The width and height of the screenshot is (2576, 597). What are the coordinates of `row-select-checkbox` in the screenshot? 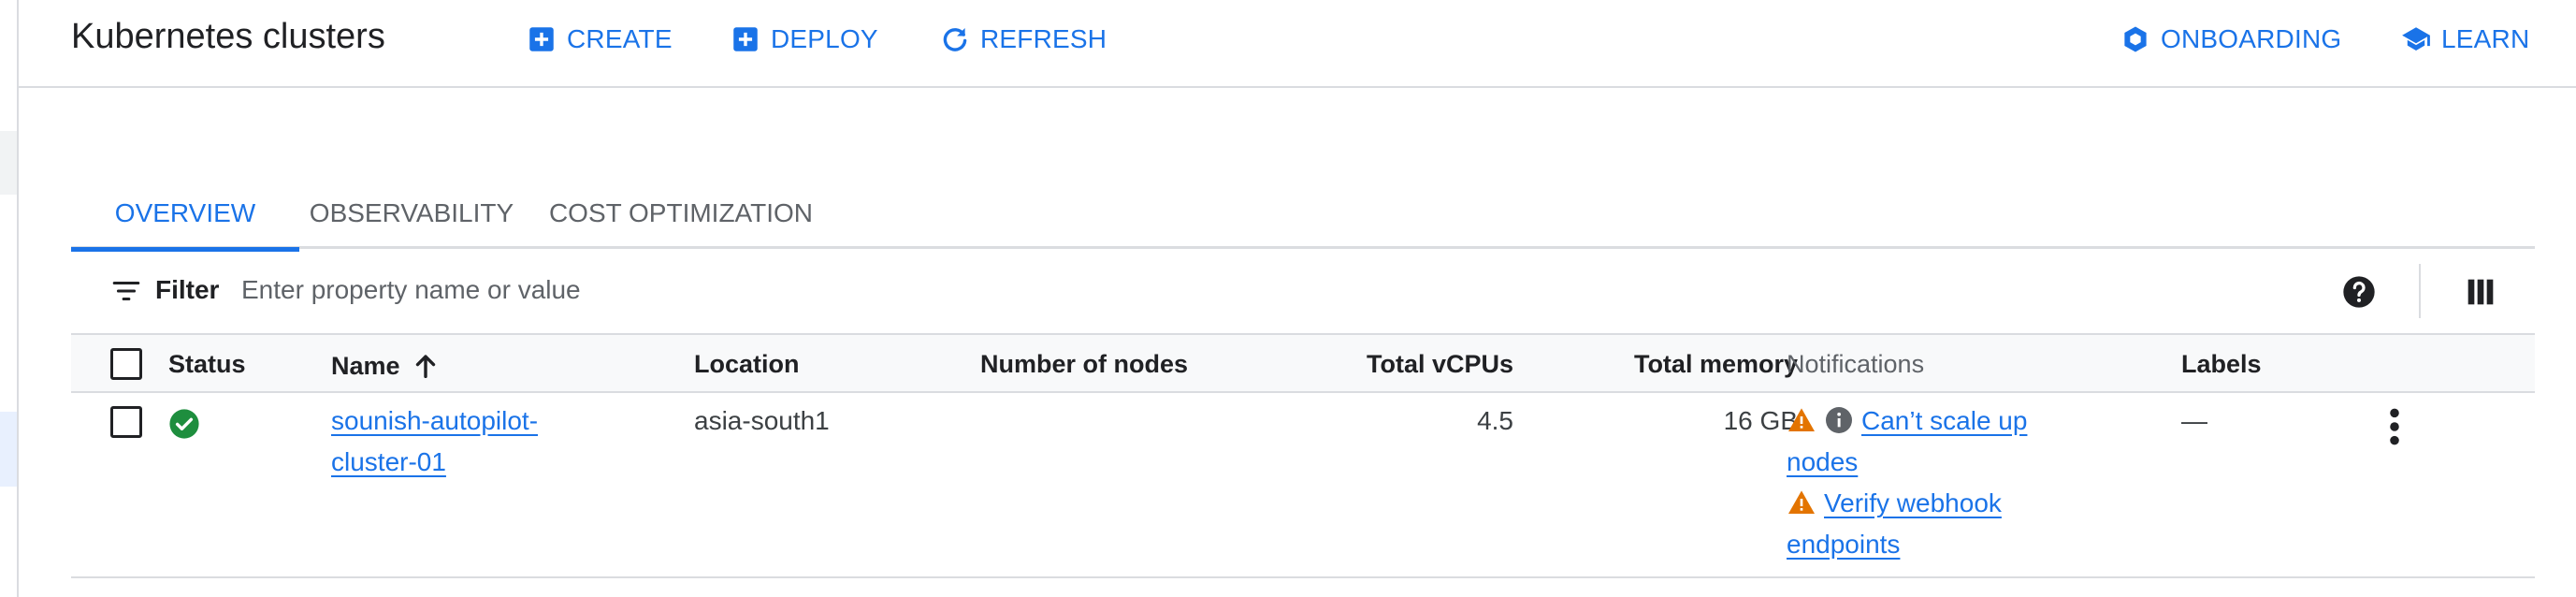 It's located at (126, 422).